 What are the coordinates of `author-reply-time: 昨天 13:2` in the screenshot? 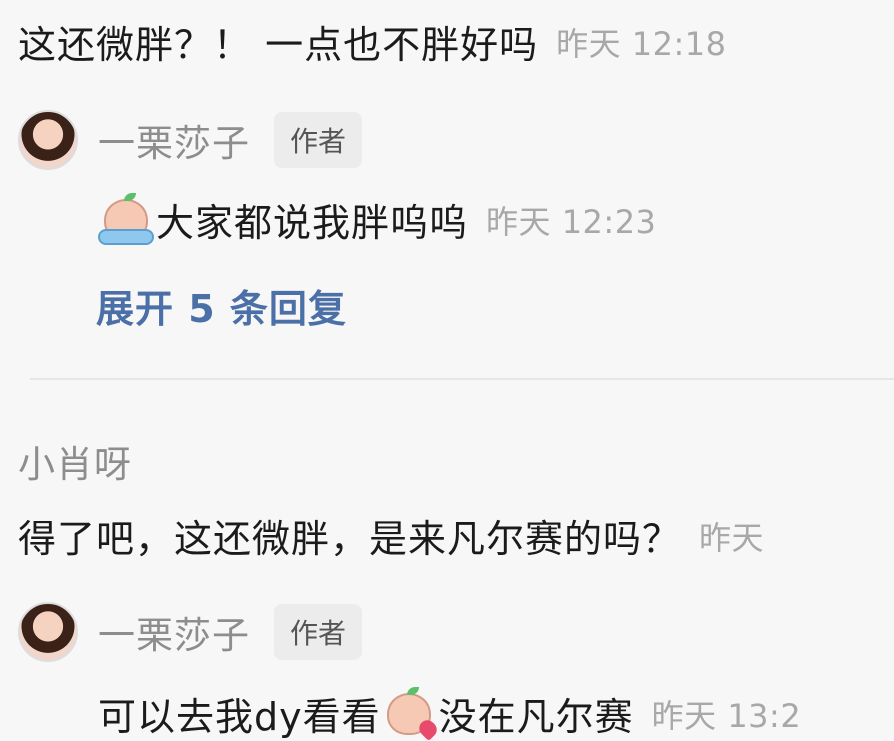 It's located at (726, 715).